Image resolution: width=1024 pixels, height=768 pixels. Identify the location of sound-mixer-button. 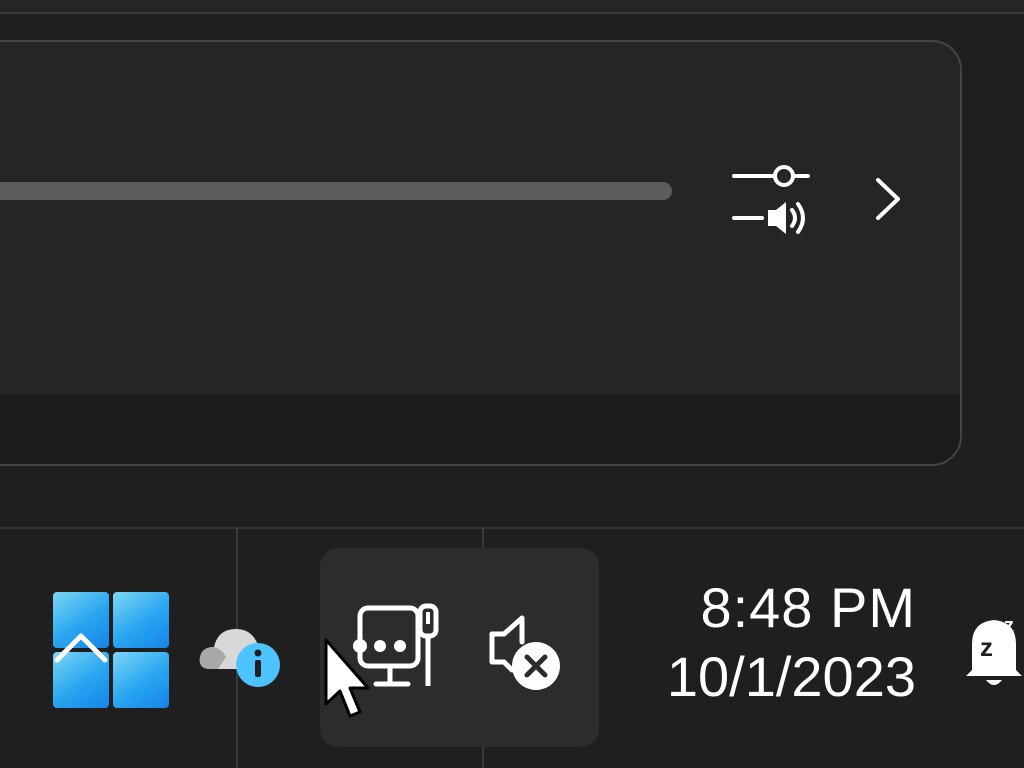
(777, 203).